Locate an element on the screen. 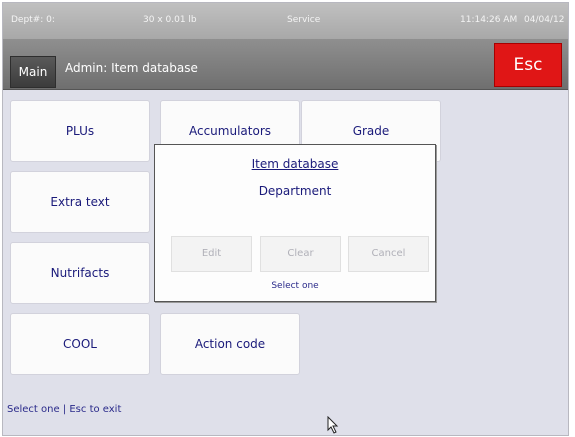 This screenshot has width=575, height=437. extra-text-button: Extra text is located at coordinates (80, 202).